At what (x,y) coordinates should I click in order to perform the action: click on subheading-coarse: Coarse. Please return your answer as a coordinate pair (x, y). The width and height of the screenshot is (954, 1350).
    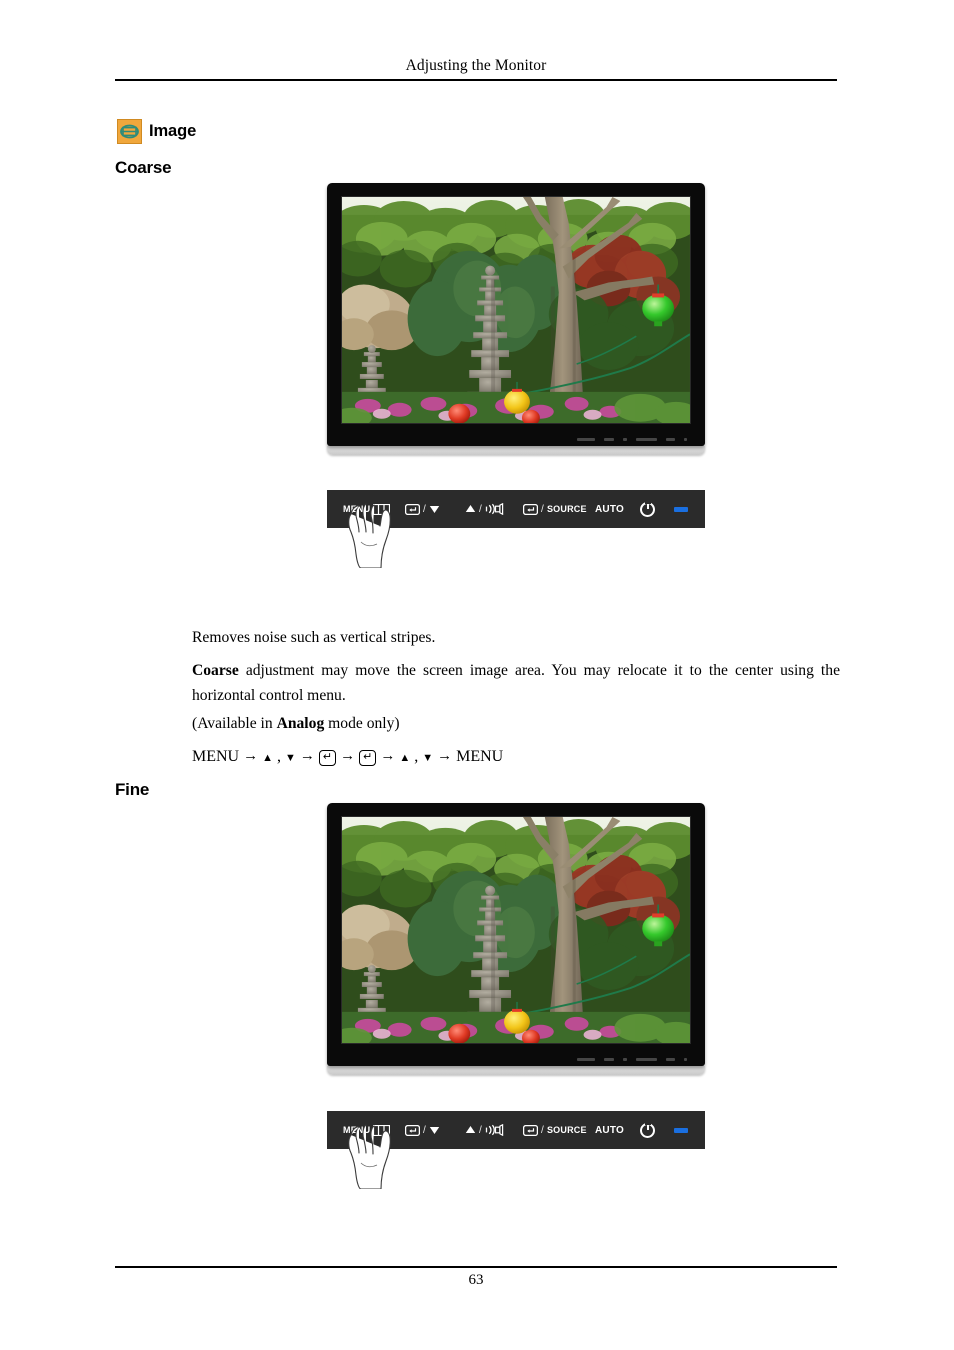
    Looking at the image, I should click on (143, 167).